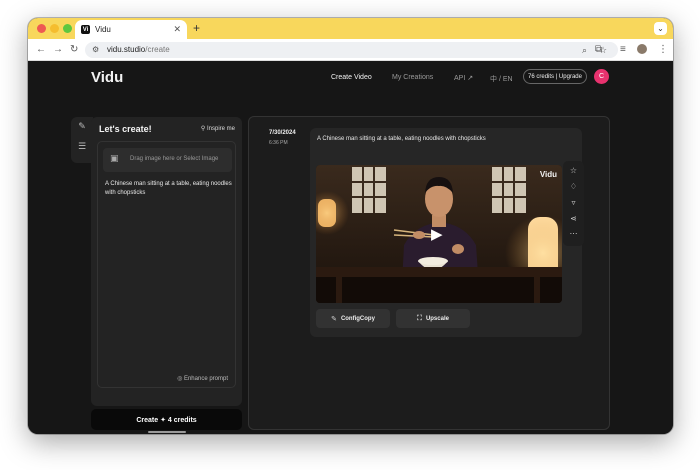 The image size is (700, 470). Describe the element at coordinates (103, 29) in the screenshot. I see `tab-title: Vidu` at that location.